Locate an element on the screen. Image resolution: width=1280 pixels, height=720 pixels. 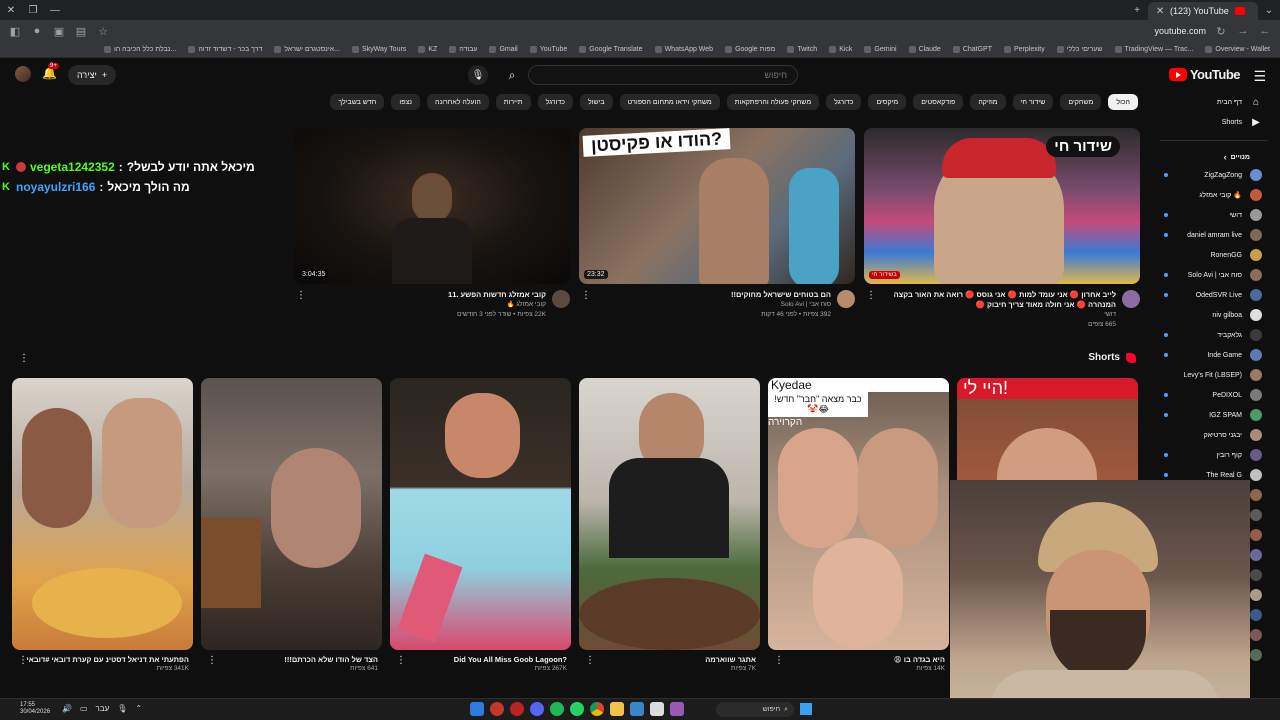
network-icon: ▭ is located at coordinates (84, 708).